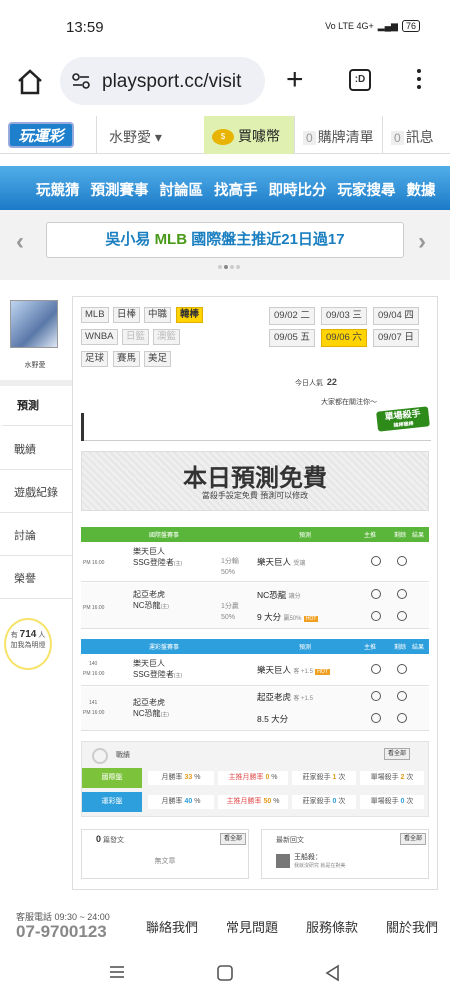 Image resolution: width=450 pixels, height=1000 pixels. What do you see at coordinates (338, 135) in the screenshot?
I see `cart-link: 0 購牌清單` at bounding box center [338, 135].